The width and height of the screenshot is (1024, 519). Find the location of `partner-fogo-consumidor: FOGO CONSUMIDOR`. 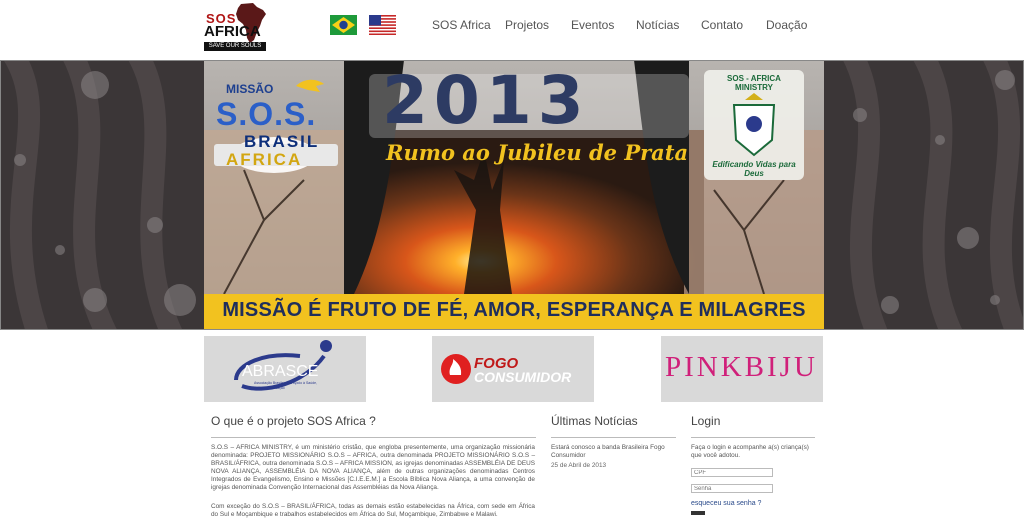

partner-fogo-consumidor: FOGO CONSUMIDOR is located at coordinates (513, 369).